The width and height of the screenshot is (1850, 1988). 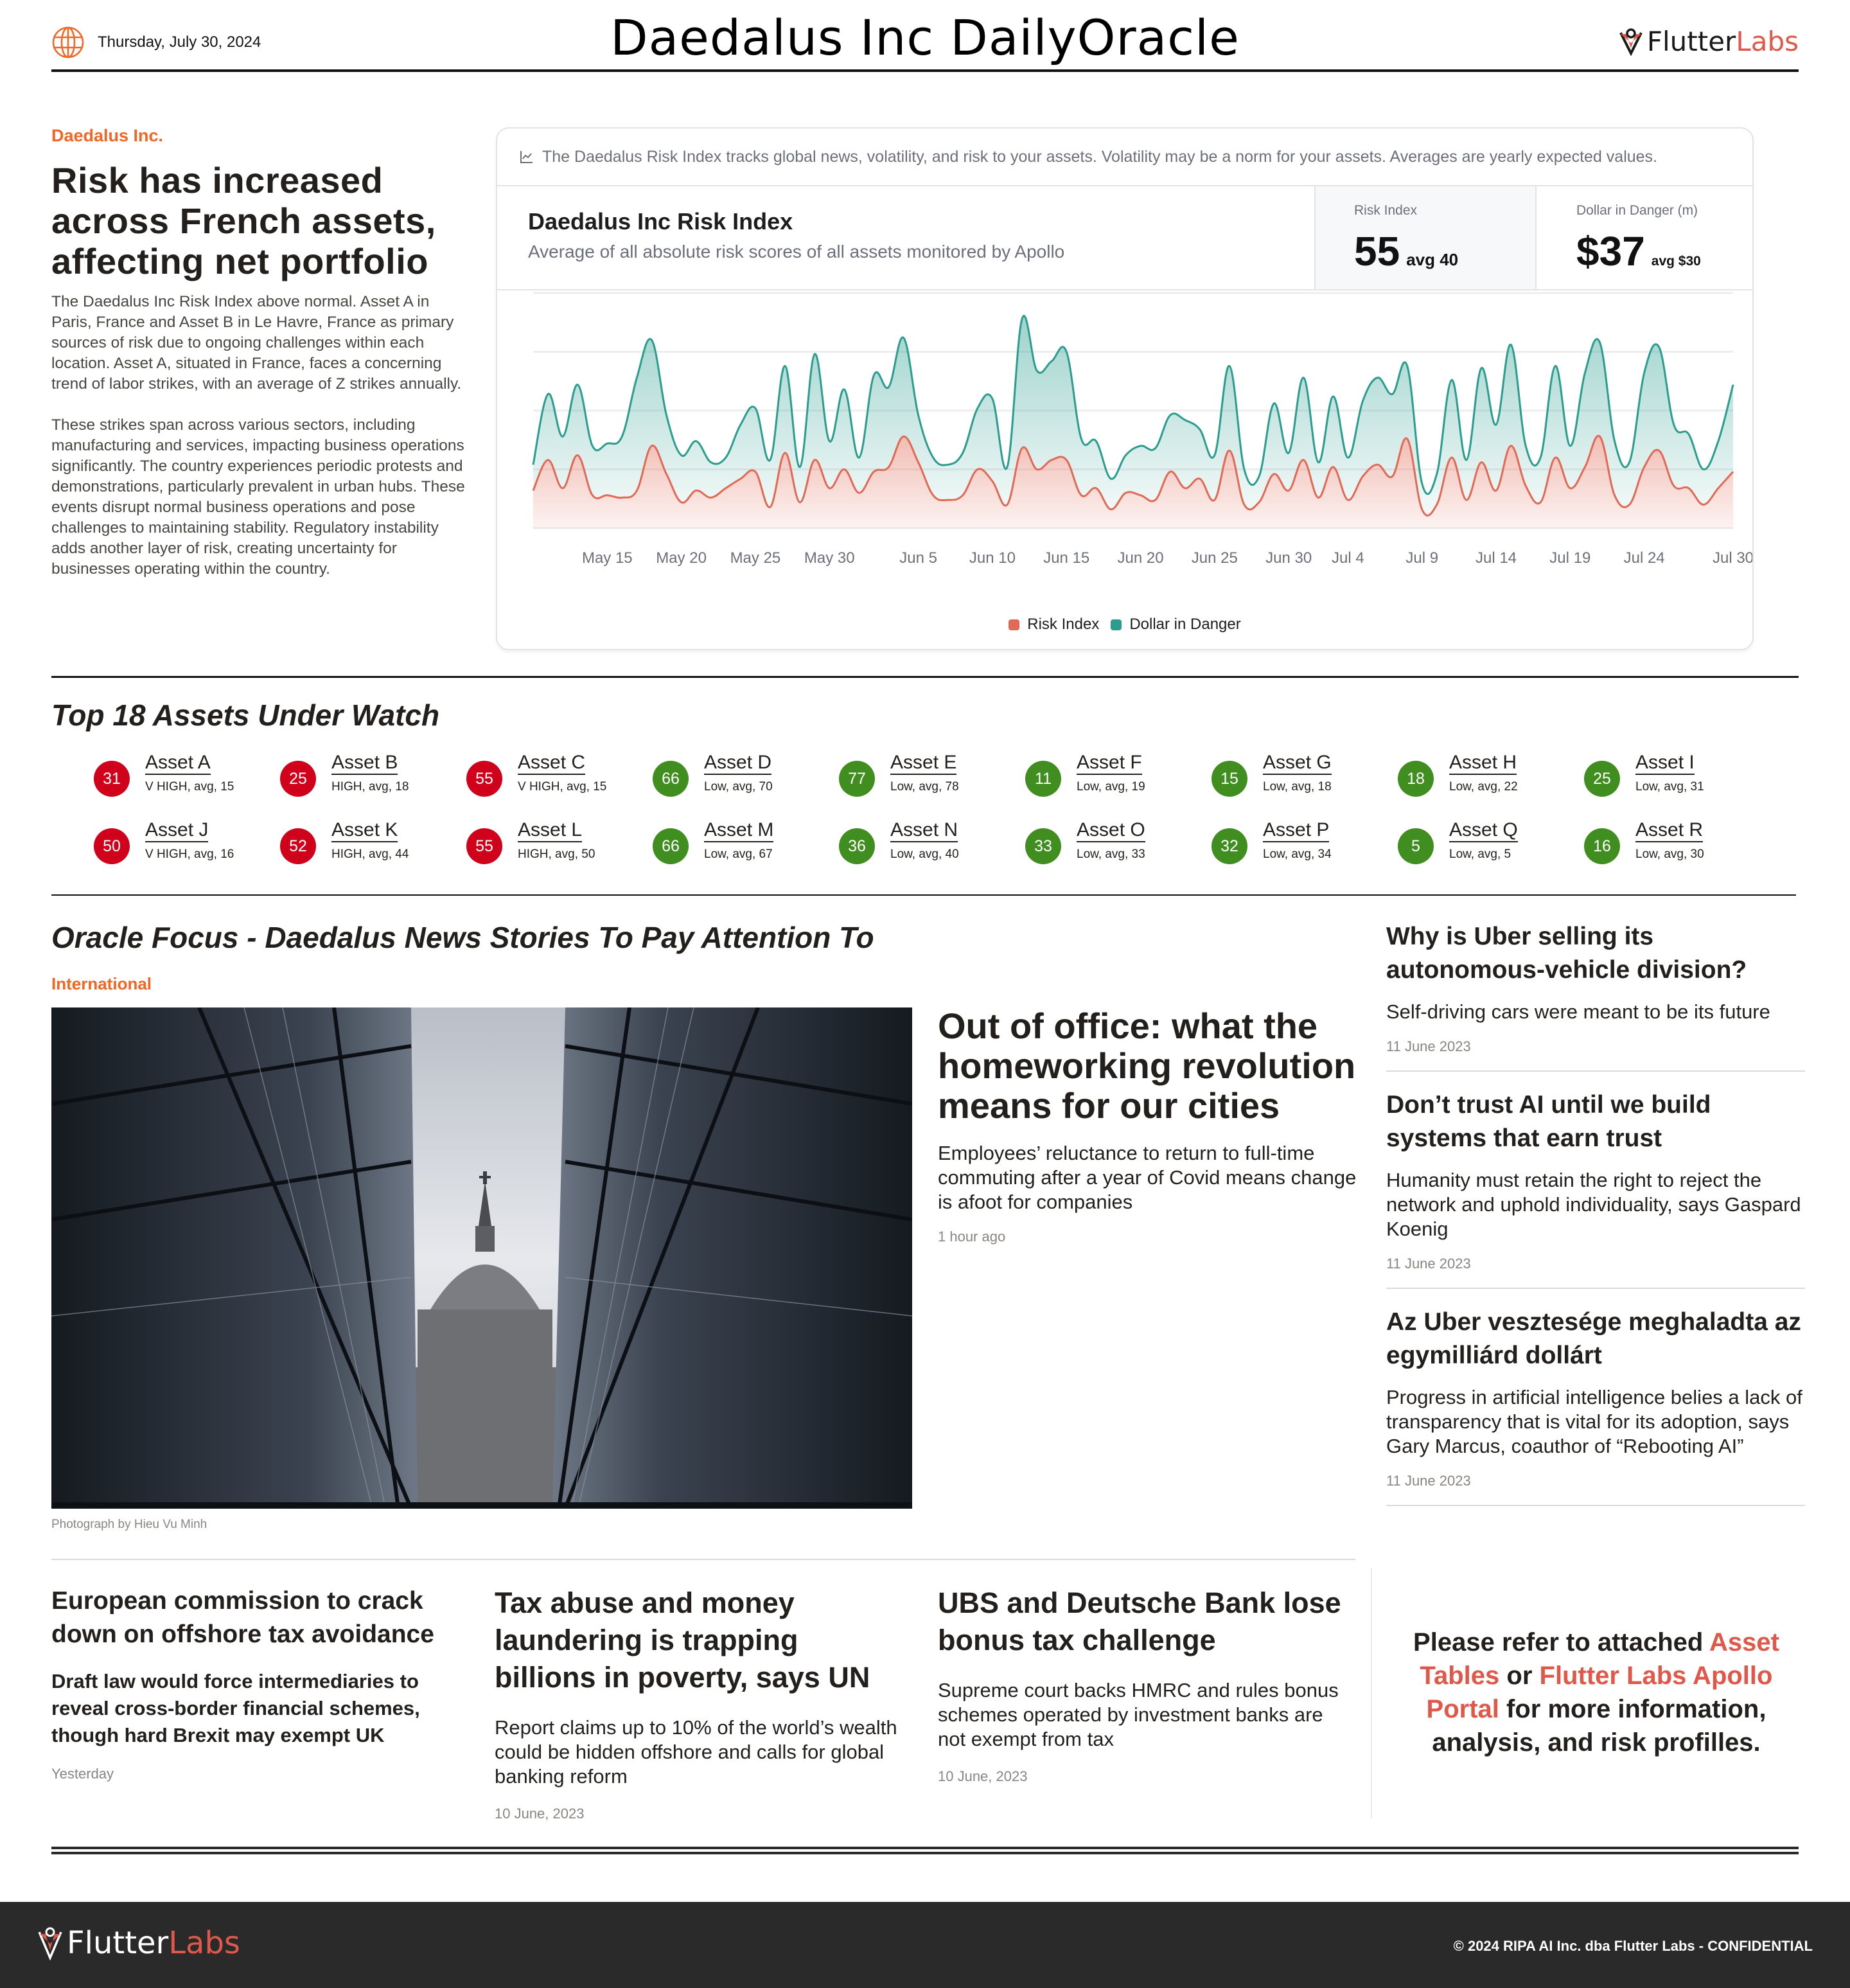 What do you see at coordinates (364, 831) in the screenshot?
I see `asset-name-link: Asset K` at bounding box center [364, 831].